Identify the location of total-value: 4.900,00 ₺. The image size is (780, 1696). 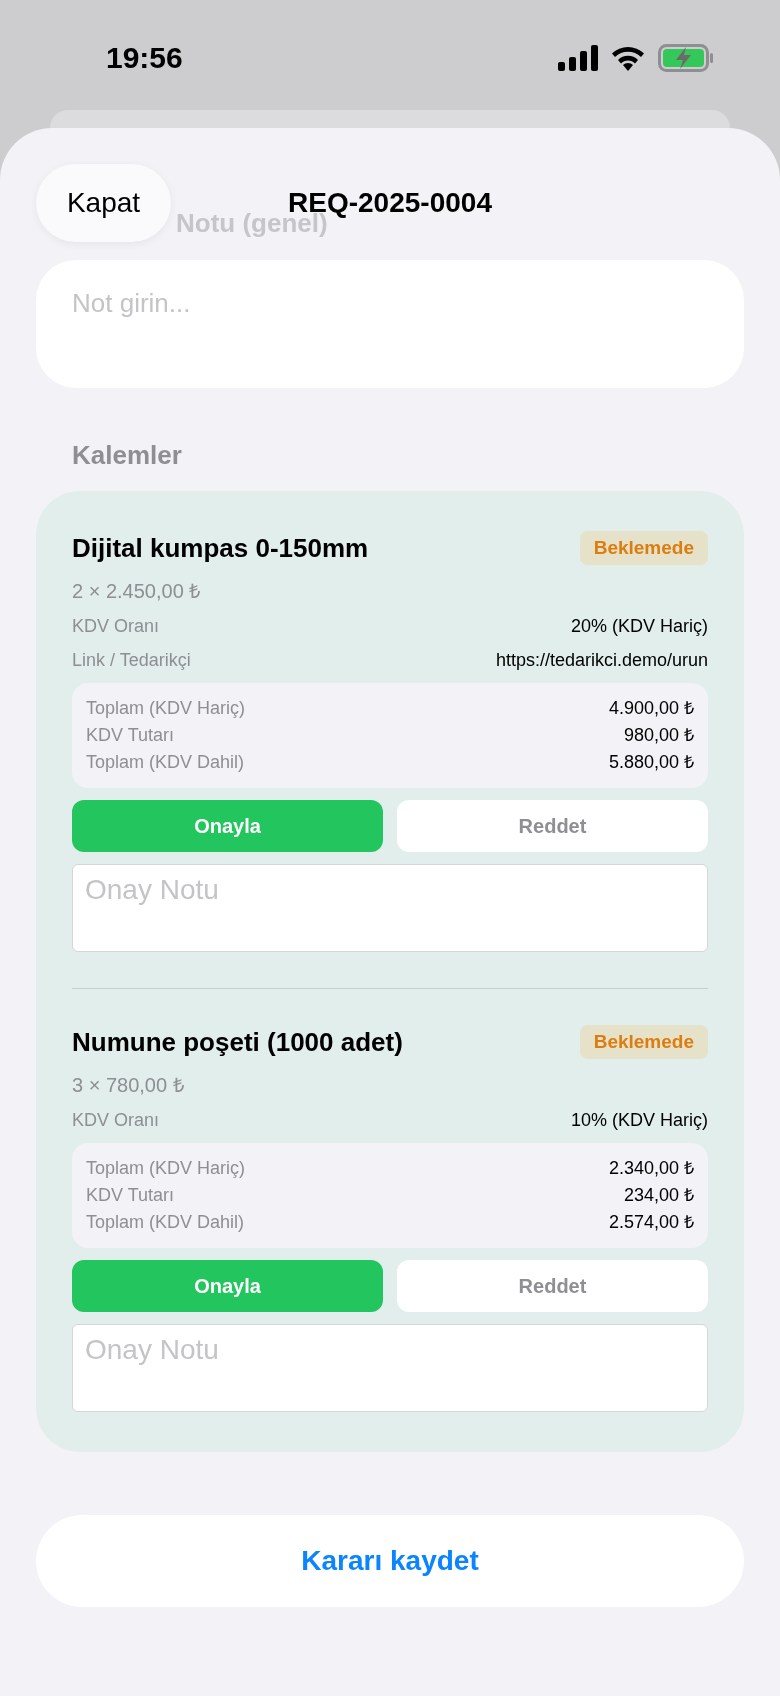
(651, 708).